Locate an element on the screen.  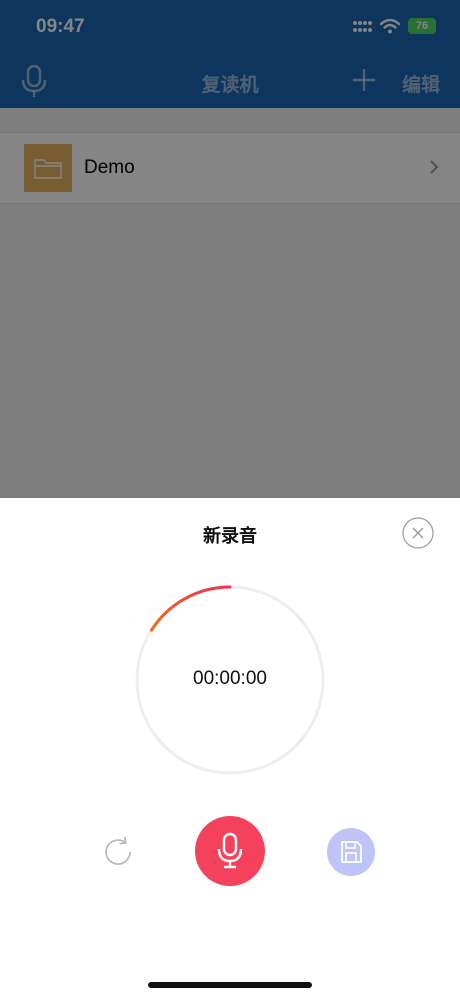
close-icon is located at coordinates (418, 533).